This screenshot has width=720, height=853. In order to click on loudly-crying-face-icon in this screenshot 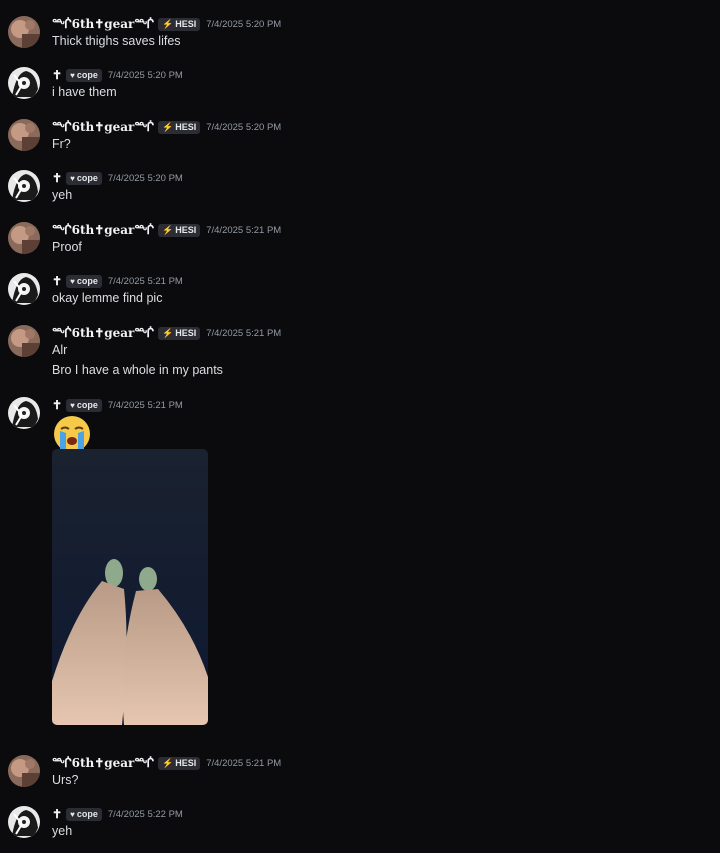, I will do `click(72, 434)`.